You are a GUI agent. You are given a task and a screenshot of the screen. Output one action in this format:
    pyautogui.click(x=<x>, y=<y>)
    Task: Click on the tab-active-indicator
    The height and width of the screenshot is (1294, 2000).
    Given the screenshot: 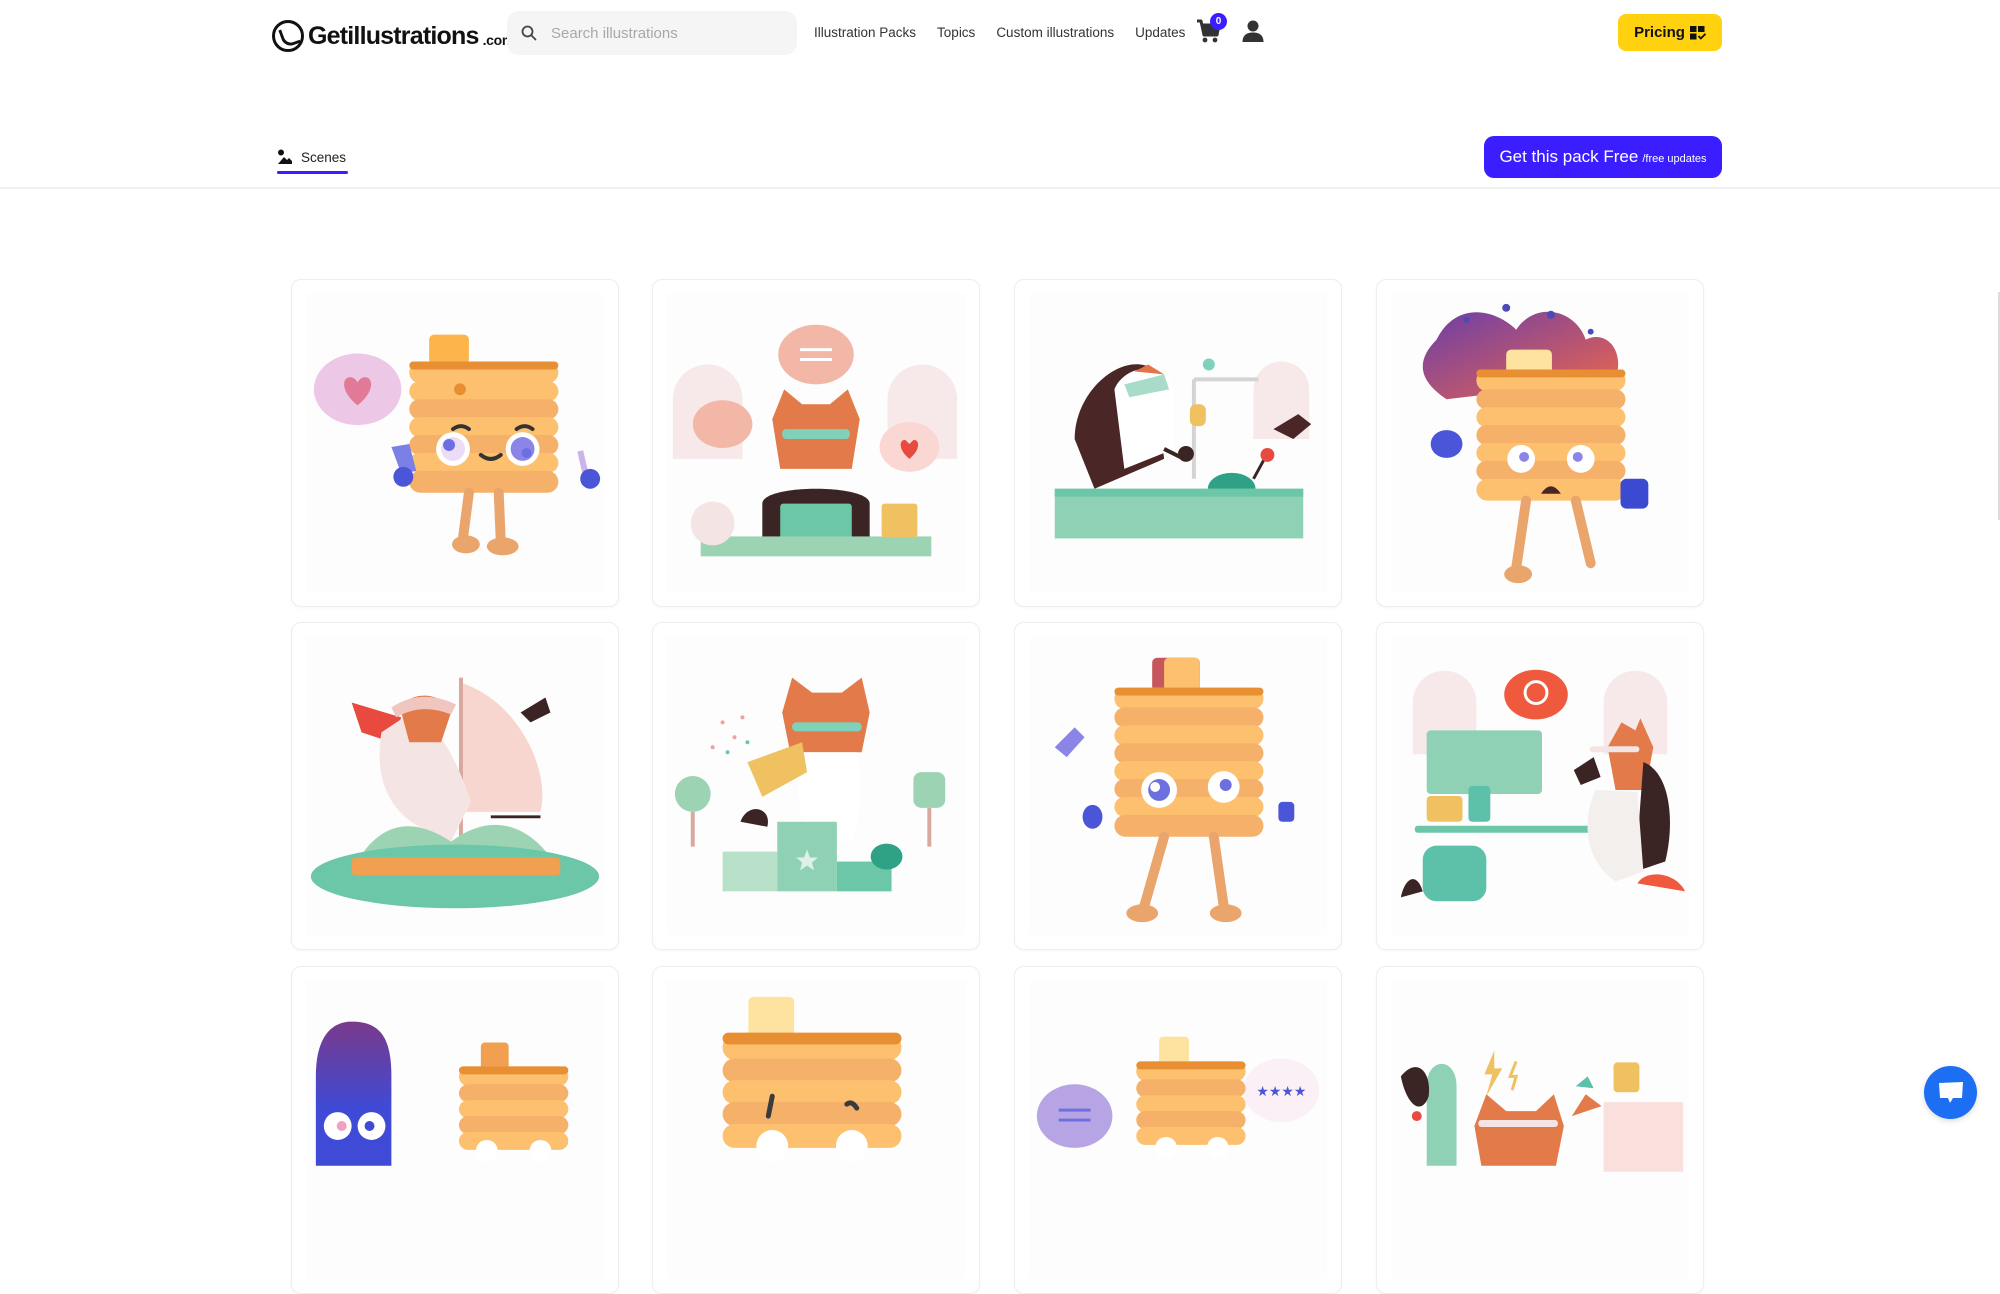 What is the action you would take?
    pyautogui.click(x=312, y=172)
    